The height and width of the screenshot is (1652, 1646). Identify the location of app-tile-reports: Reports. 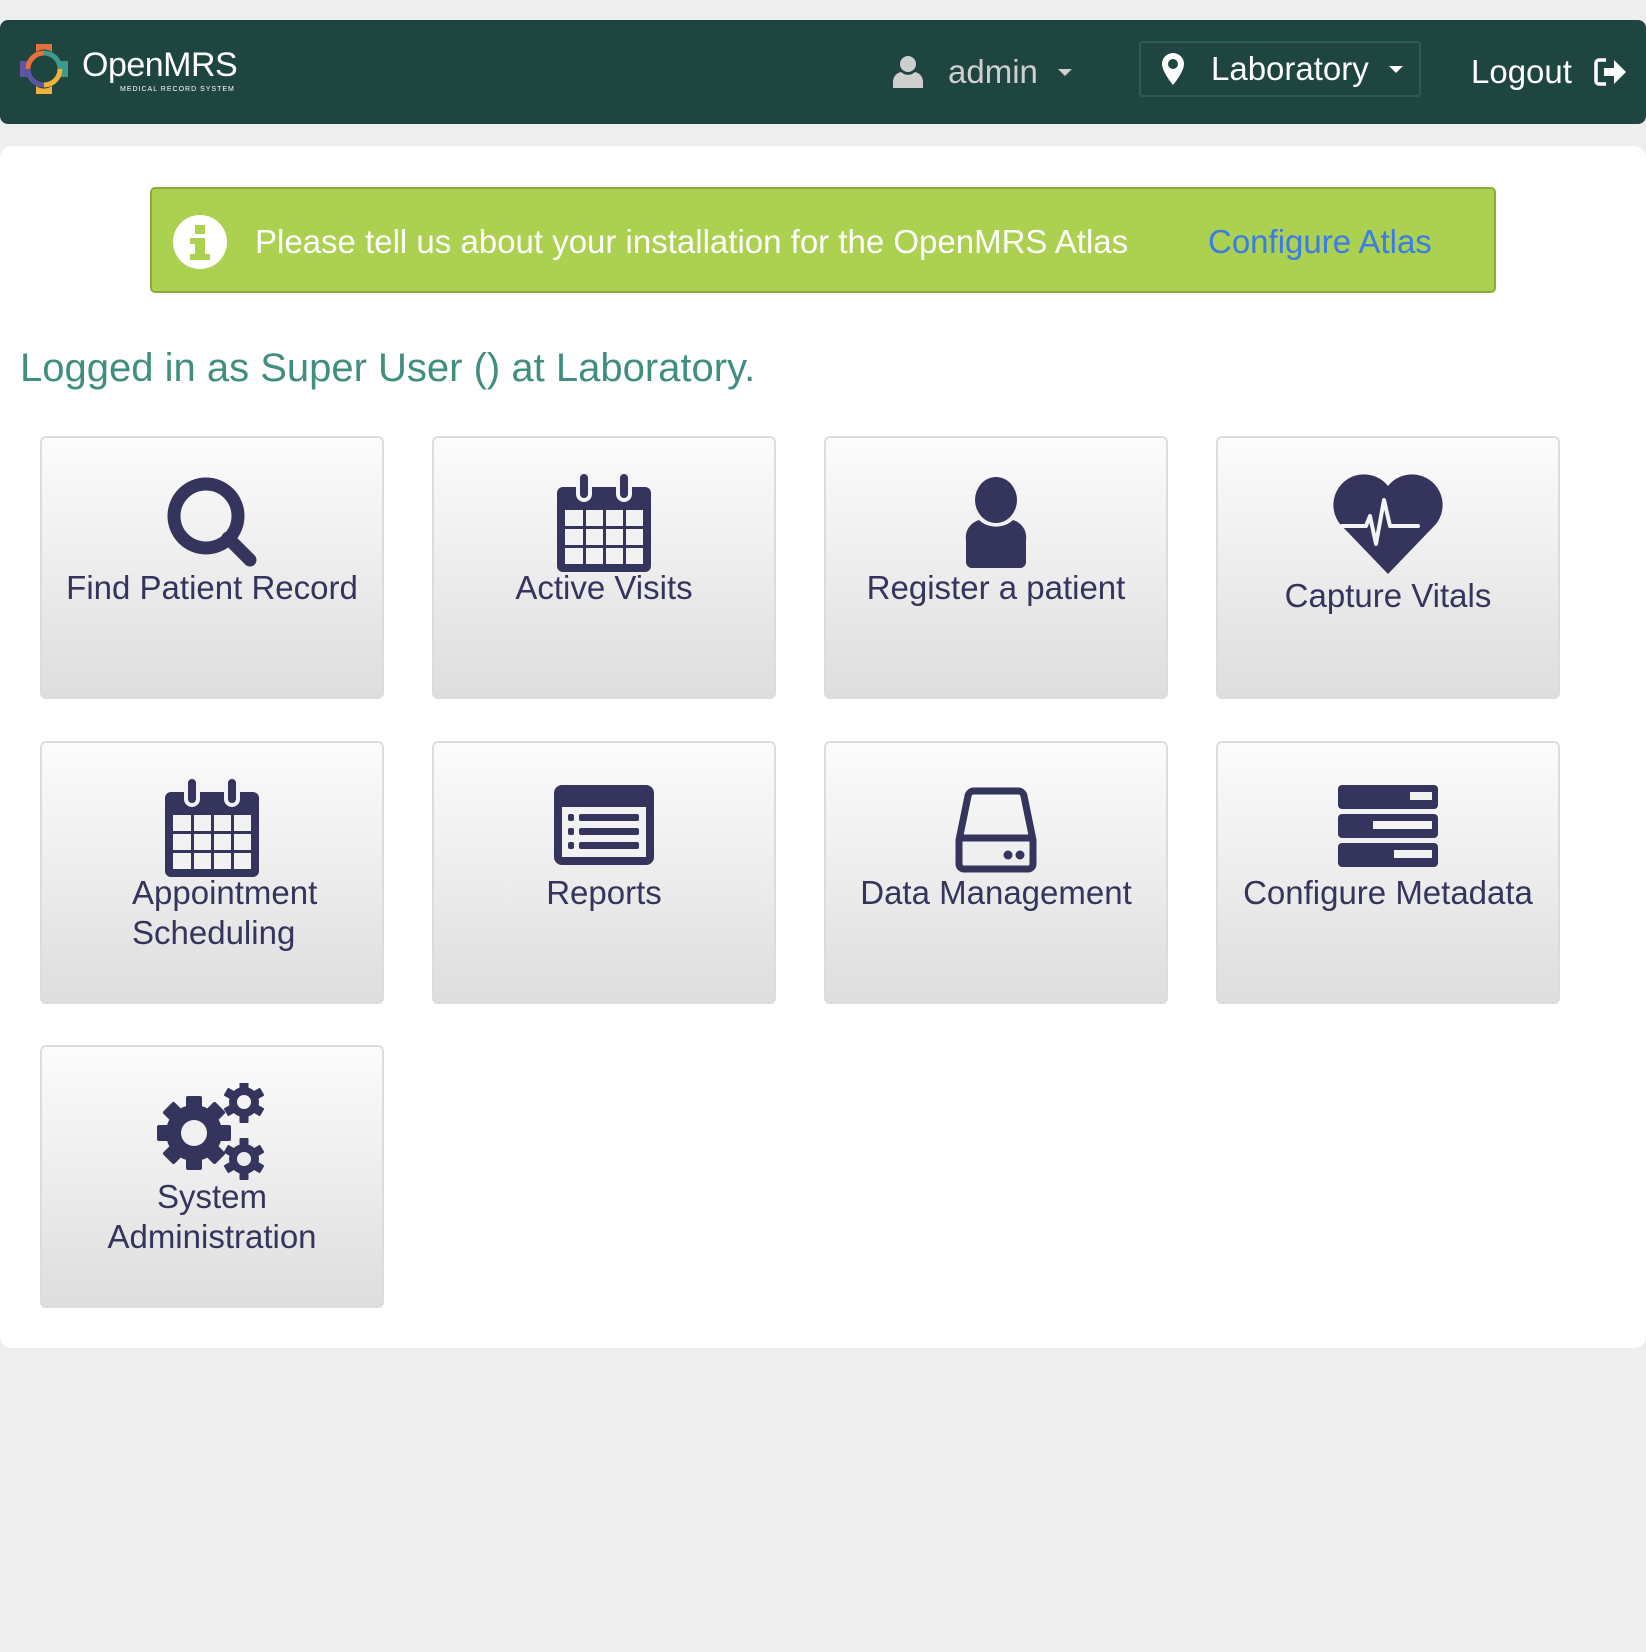
(604, 872).